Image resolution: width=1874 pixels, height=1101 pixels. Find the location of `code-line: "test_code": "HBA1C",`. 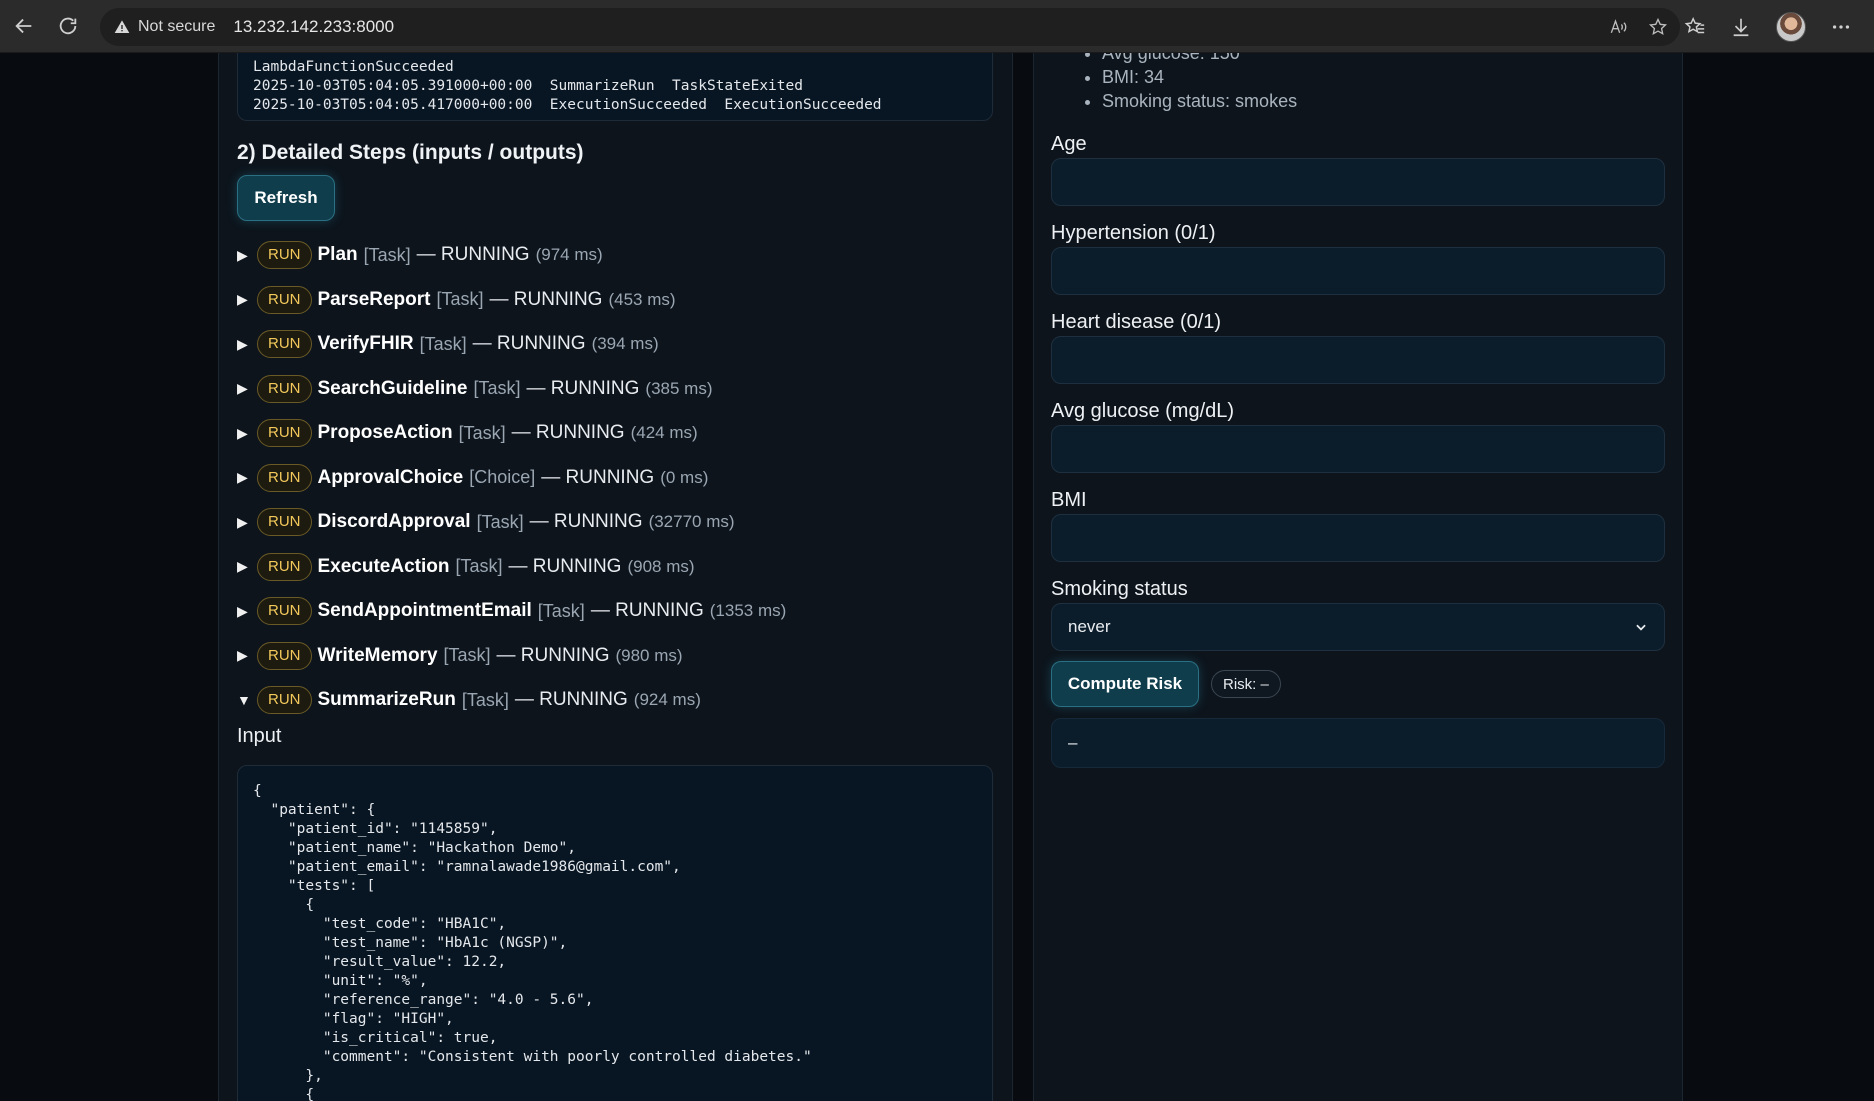

code-line: "test_code": "HBA1C", is located at coordinates (380, 924).